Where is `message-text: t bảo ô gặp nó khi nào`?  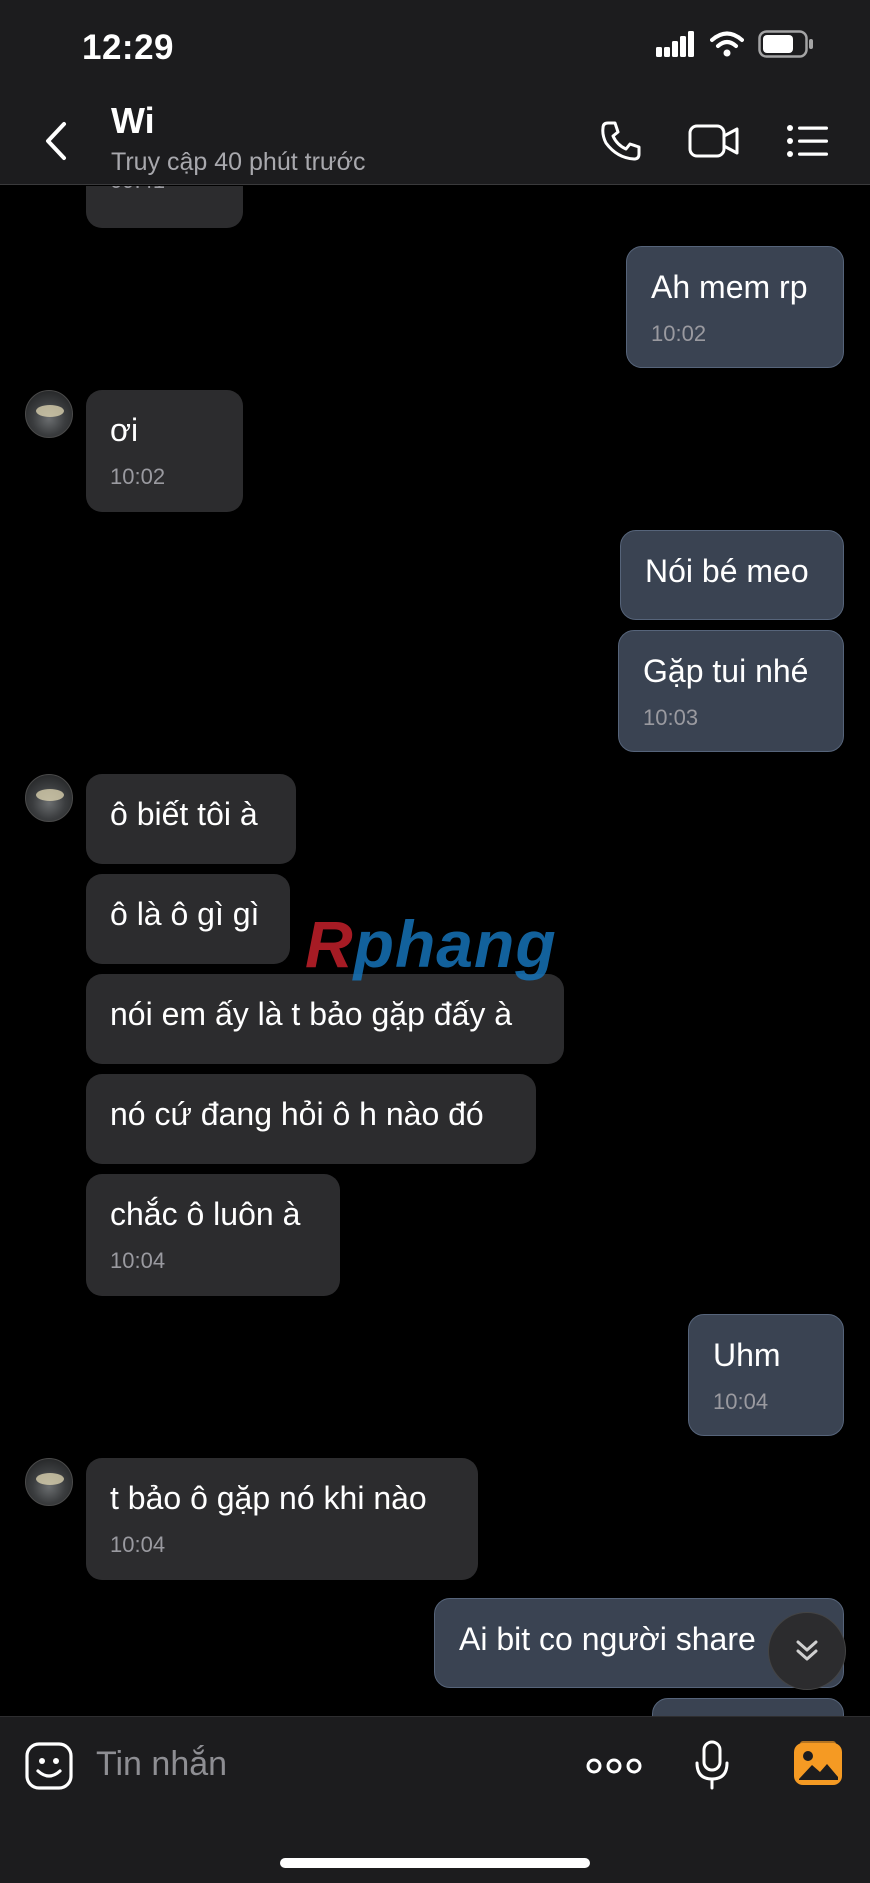
message-text: t bảo ô gặp nó khi nào is located at coordinates (268, 1498).